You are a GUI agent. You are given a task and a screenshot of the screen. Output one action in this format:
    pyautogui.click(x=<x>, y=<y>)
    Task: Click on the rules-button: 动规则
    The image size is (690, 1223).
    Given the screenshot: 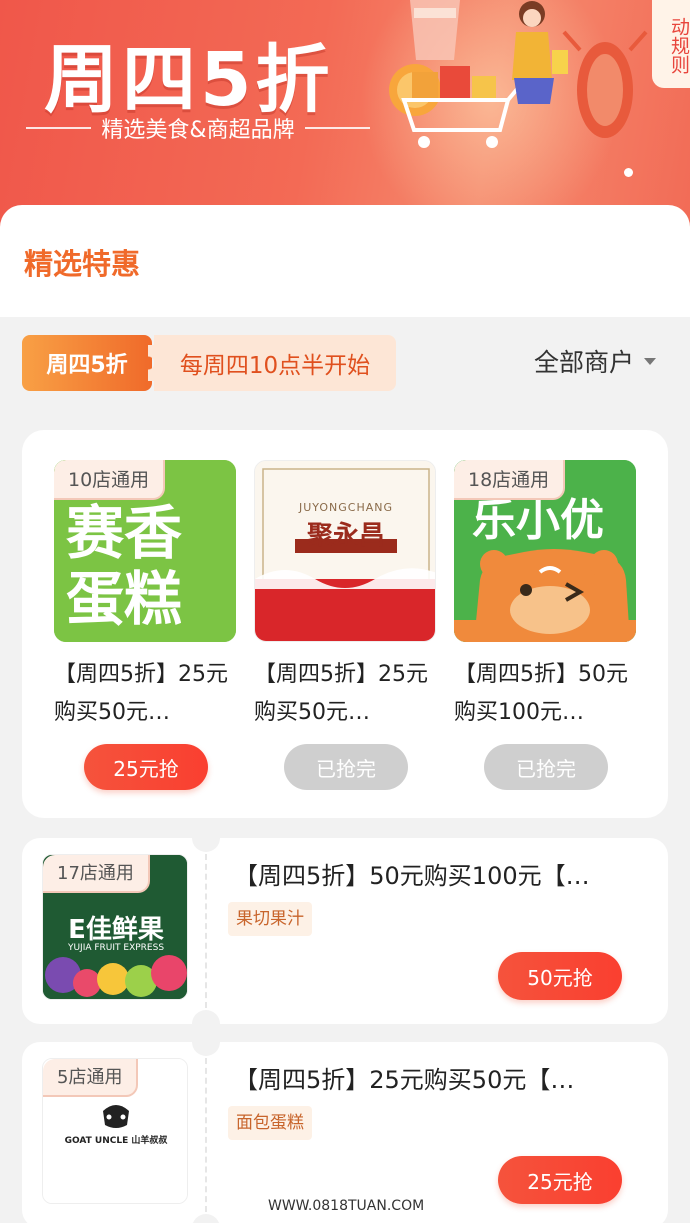 What is the action you would take?
    pyautogui.click(x=671, y=44)
    